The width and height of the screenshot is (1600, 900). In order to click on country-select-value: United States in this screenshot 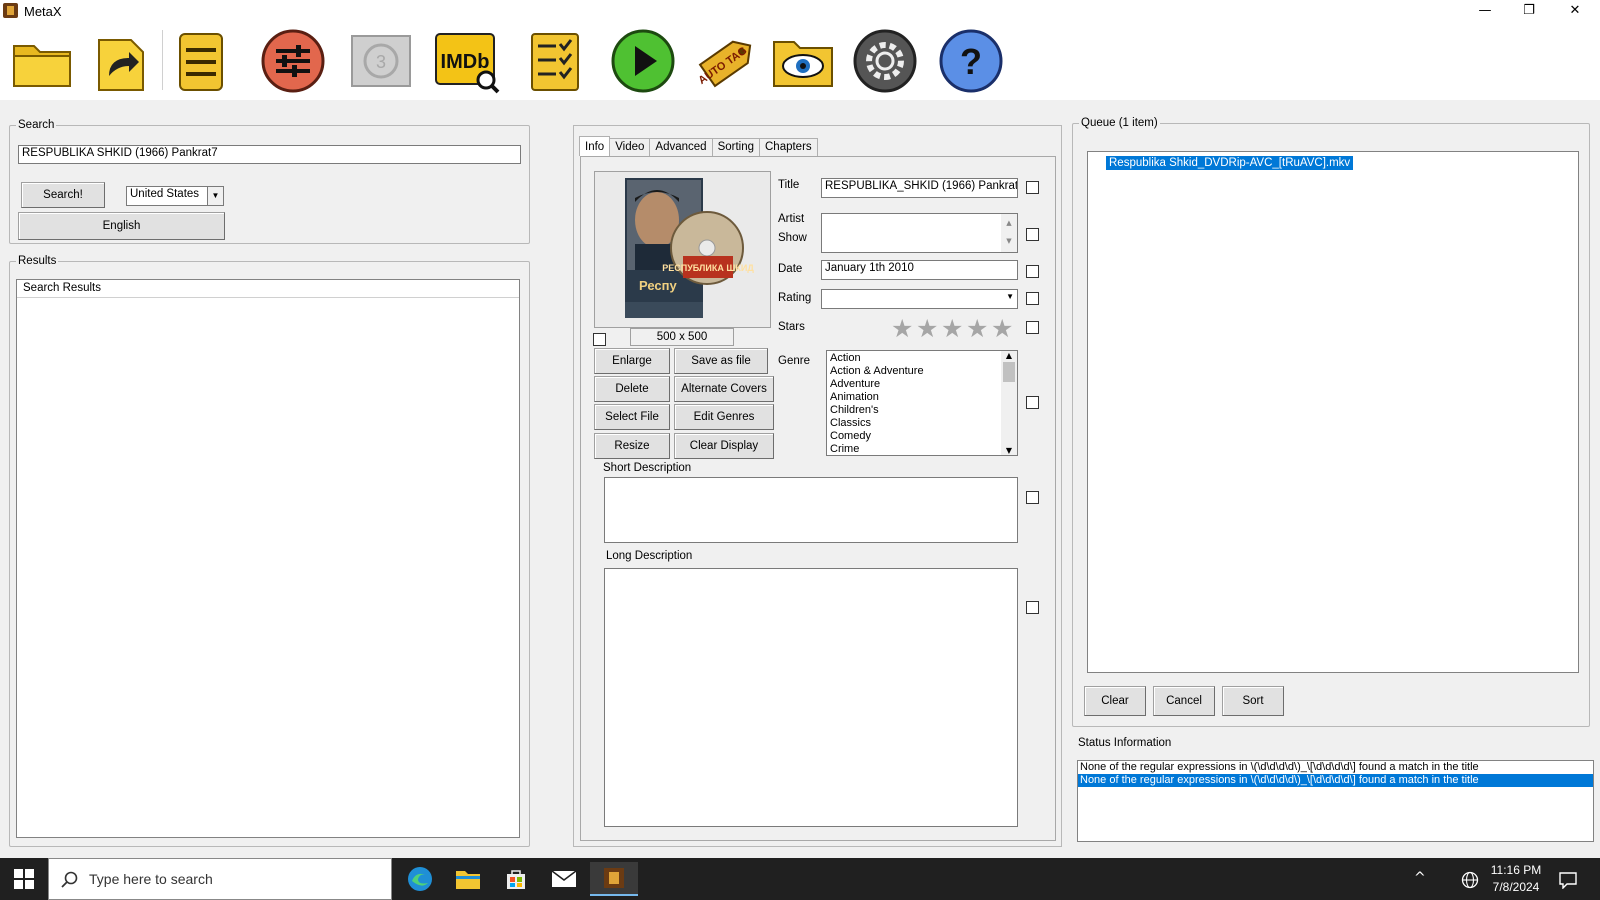, I will do `click(165, 194)`.